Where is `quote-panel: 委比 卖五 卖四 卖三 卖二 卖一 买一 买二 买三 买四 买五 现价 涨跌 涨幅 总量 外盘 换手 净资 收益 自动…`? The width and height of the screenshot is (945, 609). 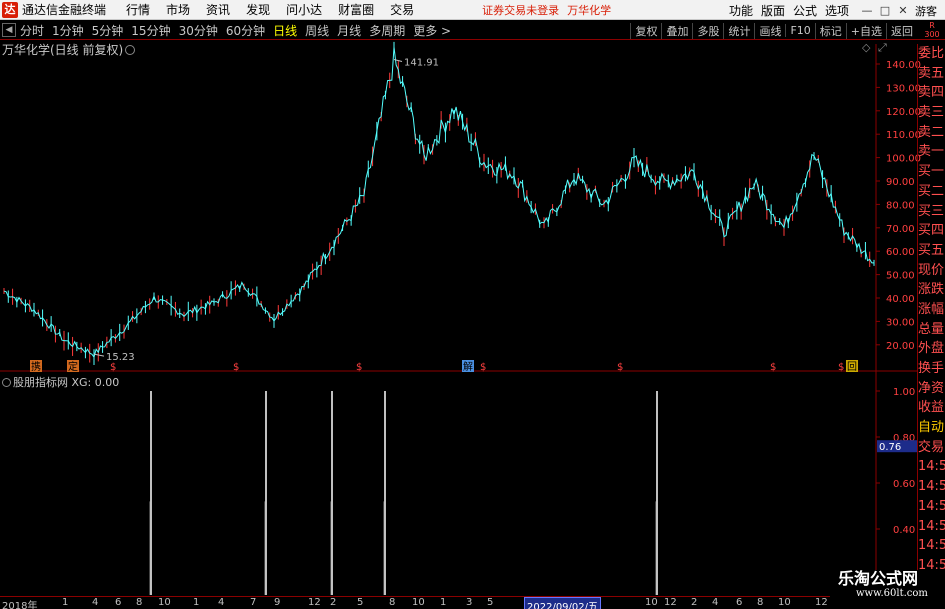
quote-panel: 委比 卖五 卖四 卖三 卖二 卖一 买一 买二 买三 买四 买五 现价 涨跌 涨幅 总量 外盘 换手 净资 收益 自动… is located at coordinates (931, 326).